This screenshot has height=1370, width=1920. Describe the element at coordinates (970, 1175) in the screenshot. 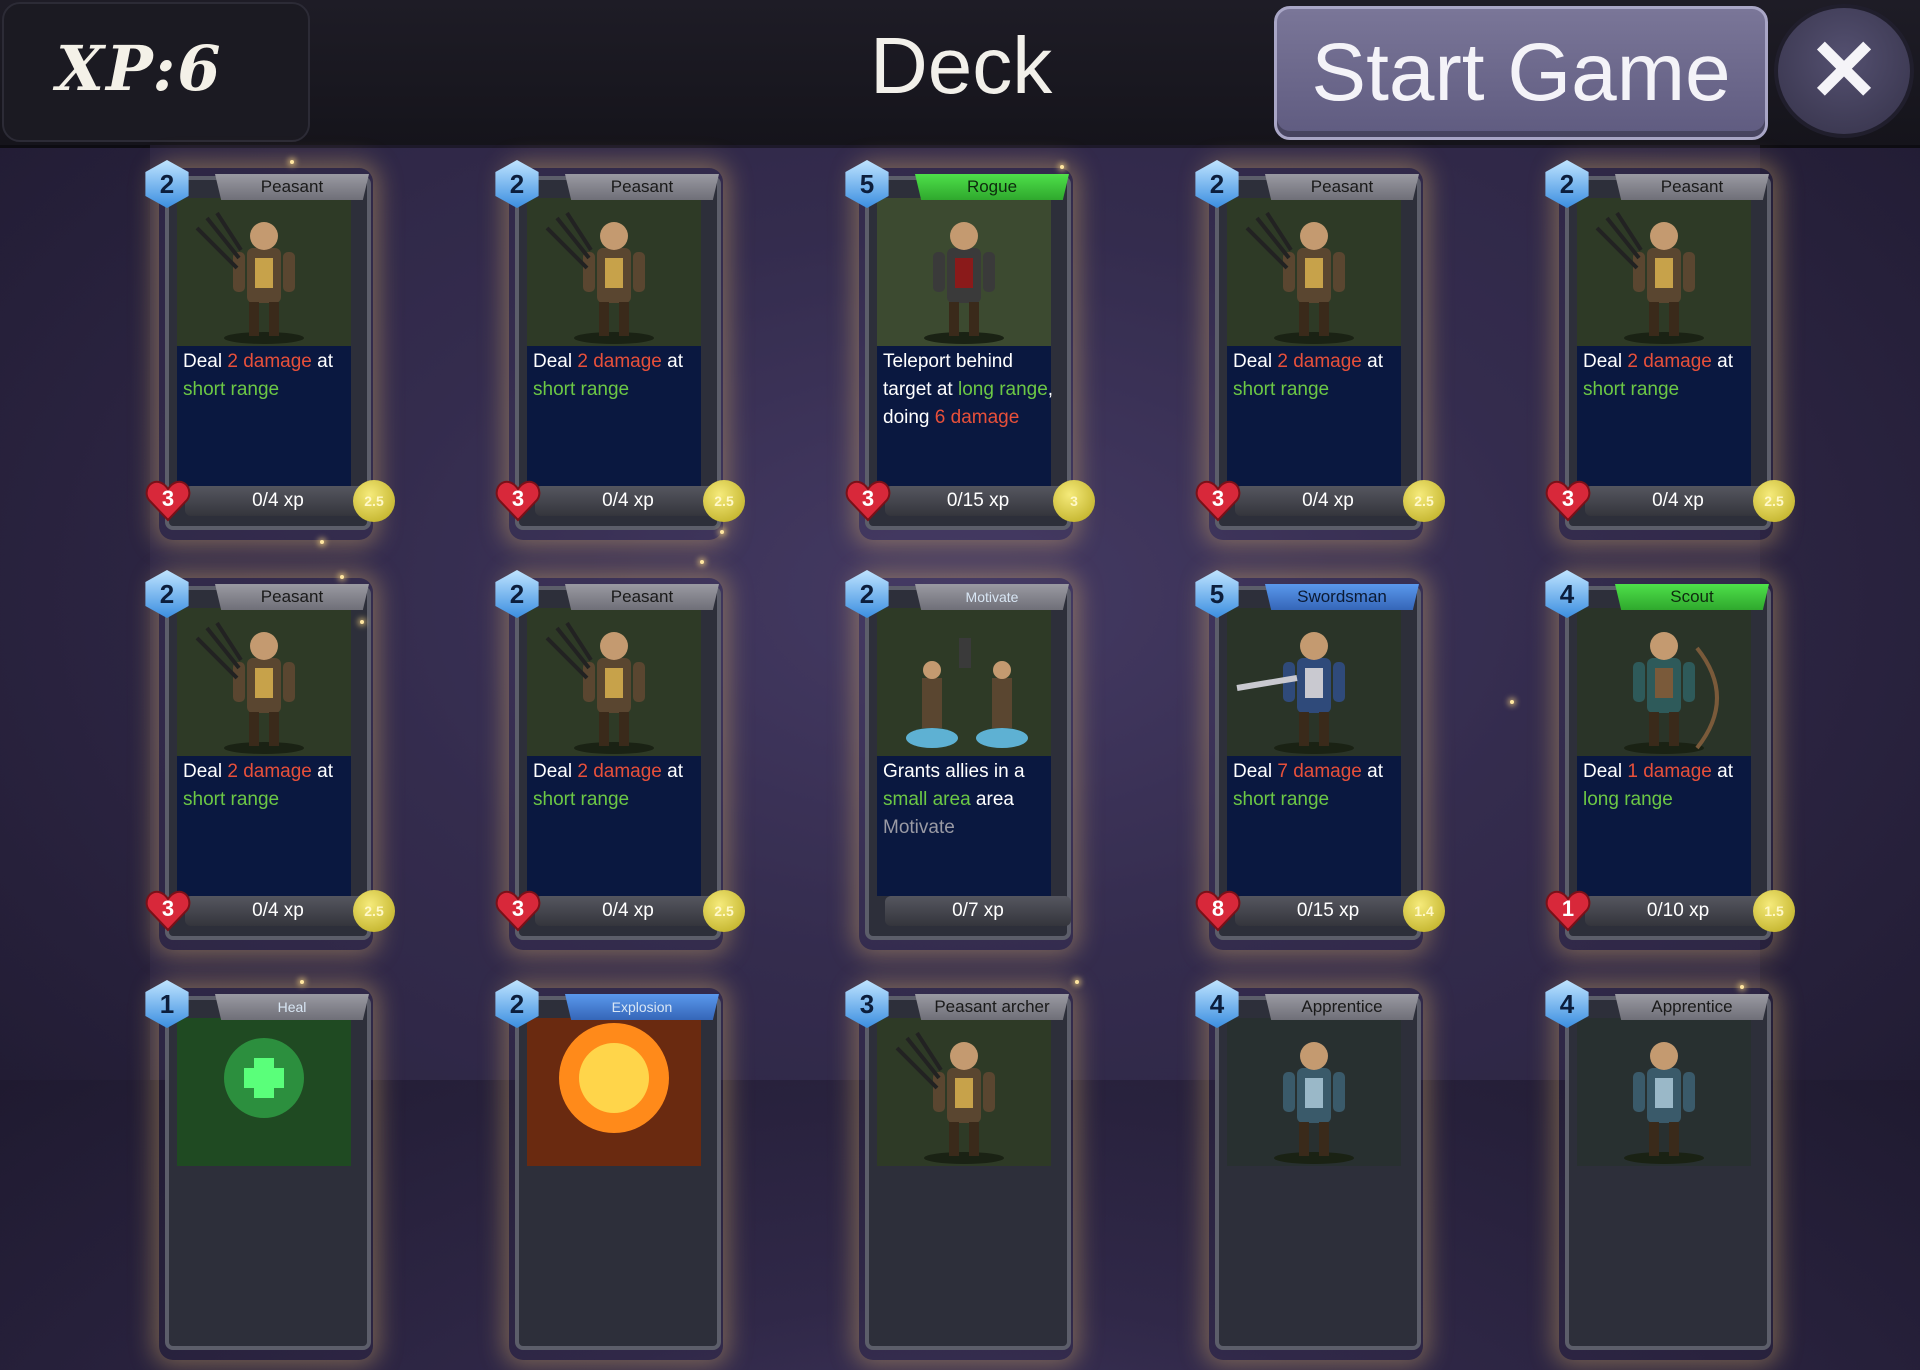

I see `unit-card: Peasant archer 3` at that location.